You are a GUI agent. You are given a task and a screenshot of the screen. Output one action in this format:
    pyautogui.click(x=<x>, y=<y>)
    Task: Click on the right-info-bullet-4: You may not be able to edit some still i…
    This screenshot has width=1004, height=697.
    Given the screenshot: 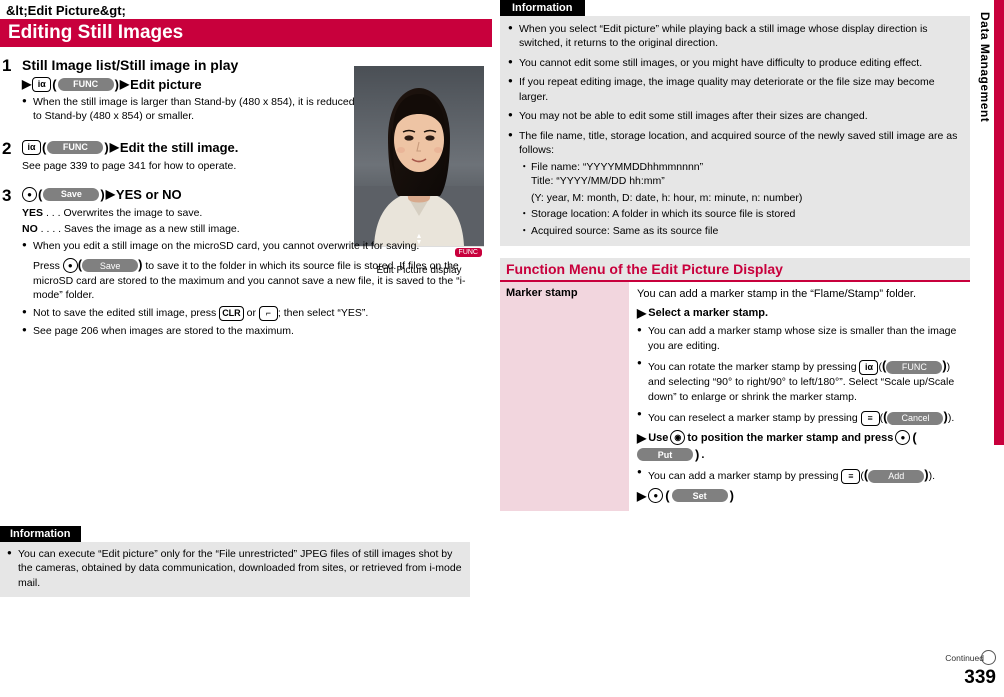 What is the action you would take?
    pyautogui.click(x=735, y=116)
    